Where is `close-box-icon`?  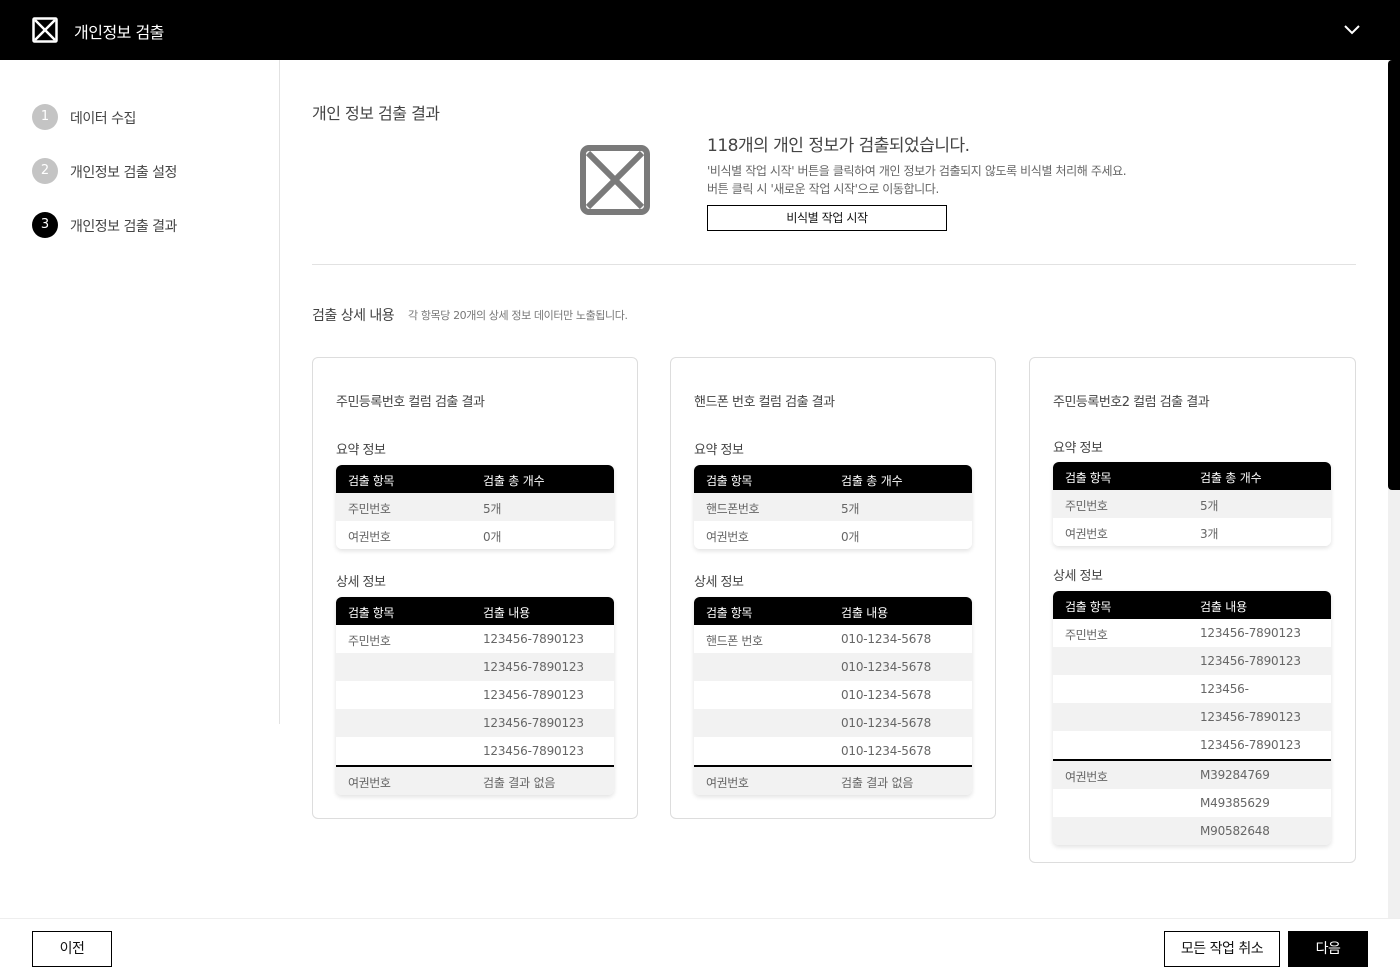 close-box-icon is located at coordinates (45, 30).